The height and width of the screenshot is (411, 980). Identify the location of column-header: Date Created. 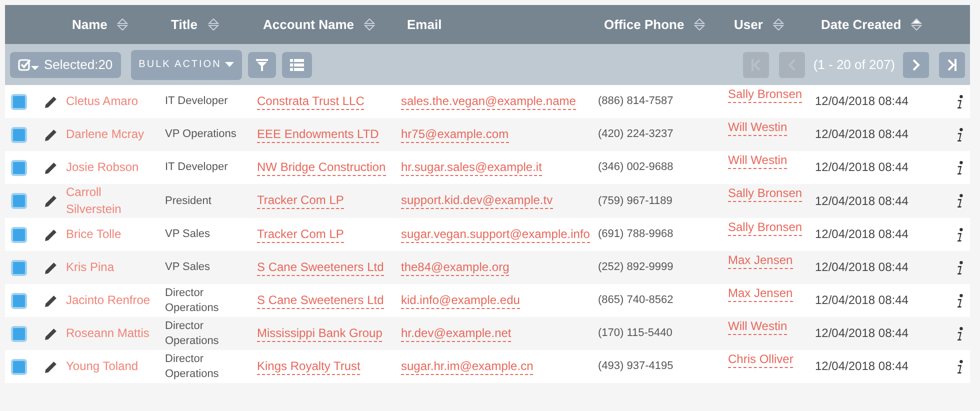
(892, 24).